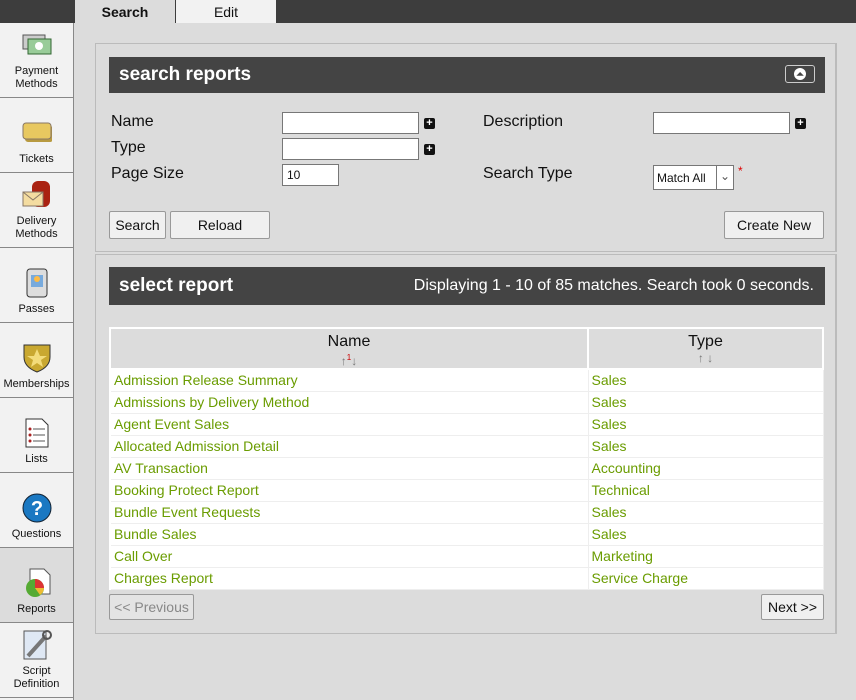 The width and height of the screenshot is (856, 700). What do you see at coordinates (132, 121) in the screenshot?
I see `name-label: Name` at bounding box center [132, 121].